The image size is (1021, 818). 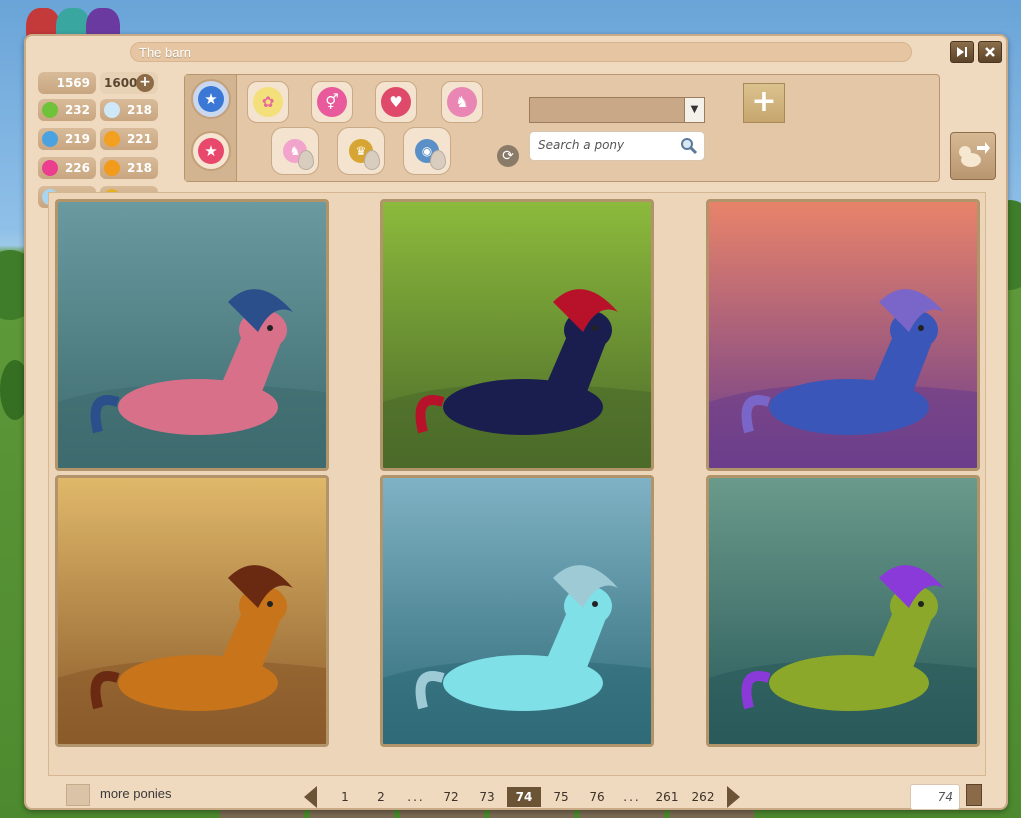 I want to click on folder-tab: ★, so click(x=211, y=99).